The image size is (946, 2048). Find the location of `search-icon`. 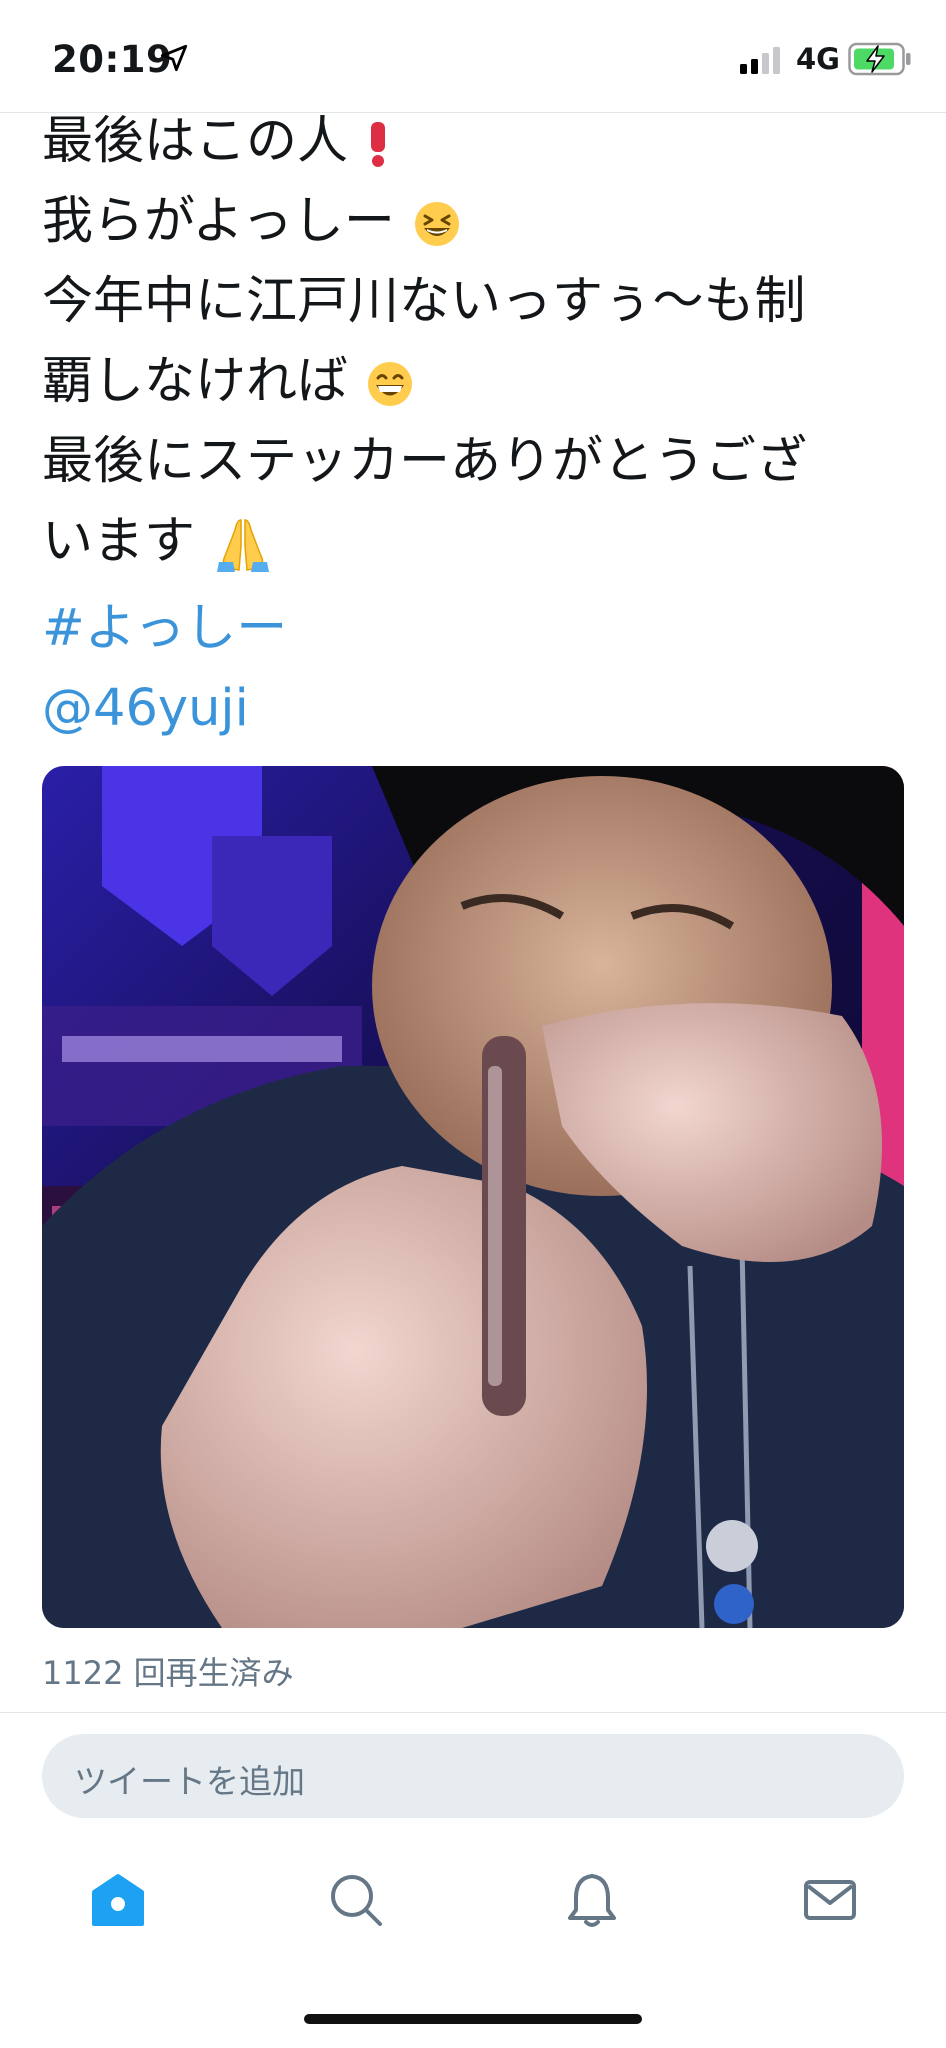

search-icon is located at coordinates (356, 1900).